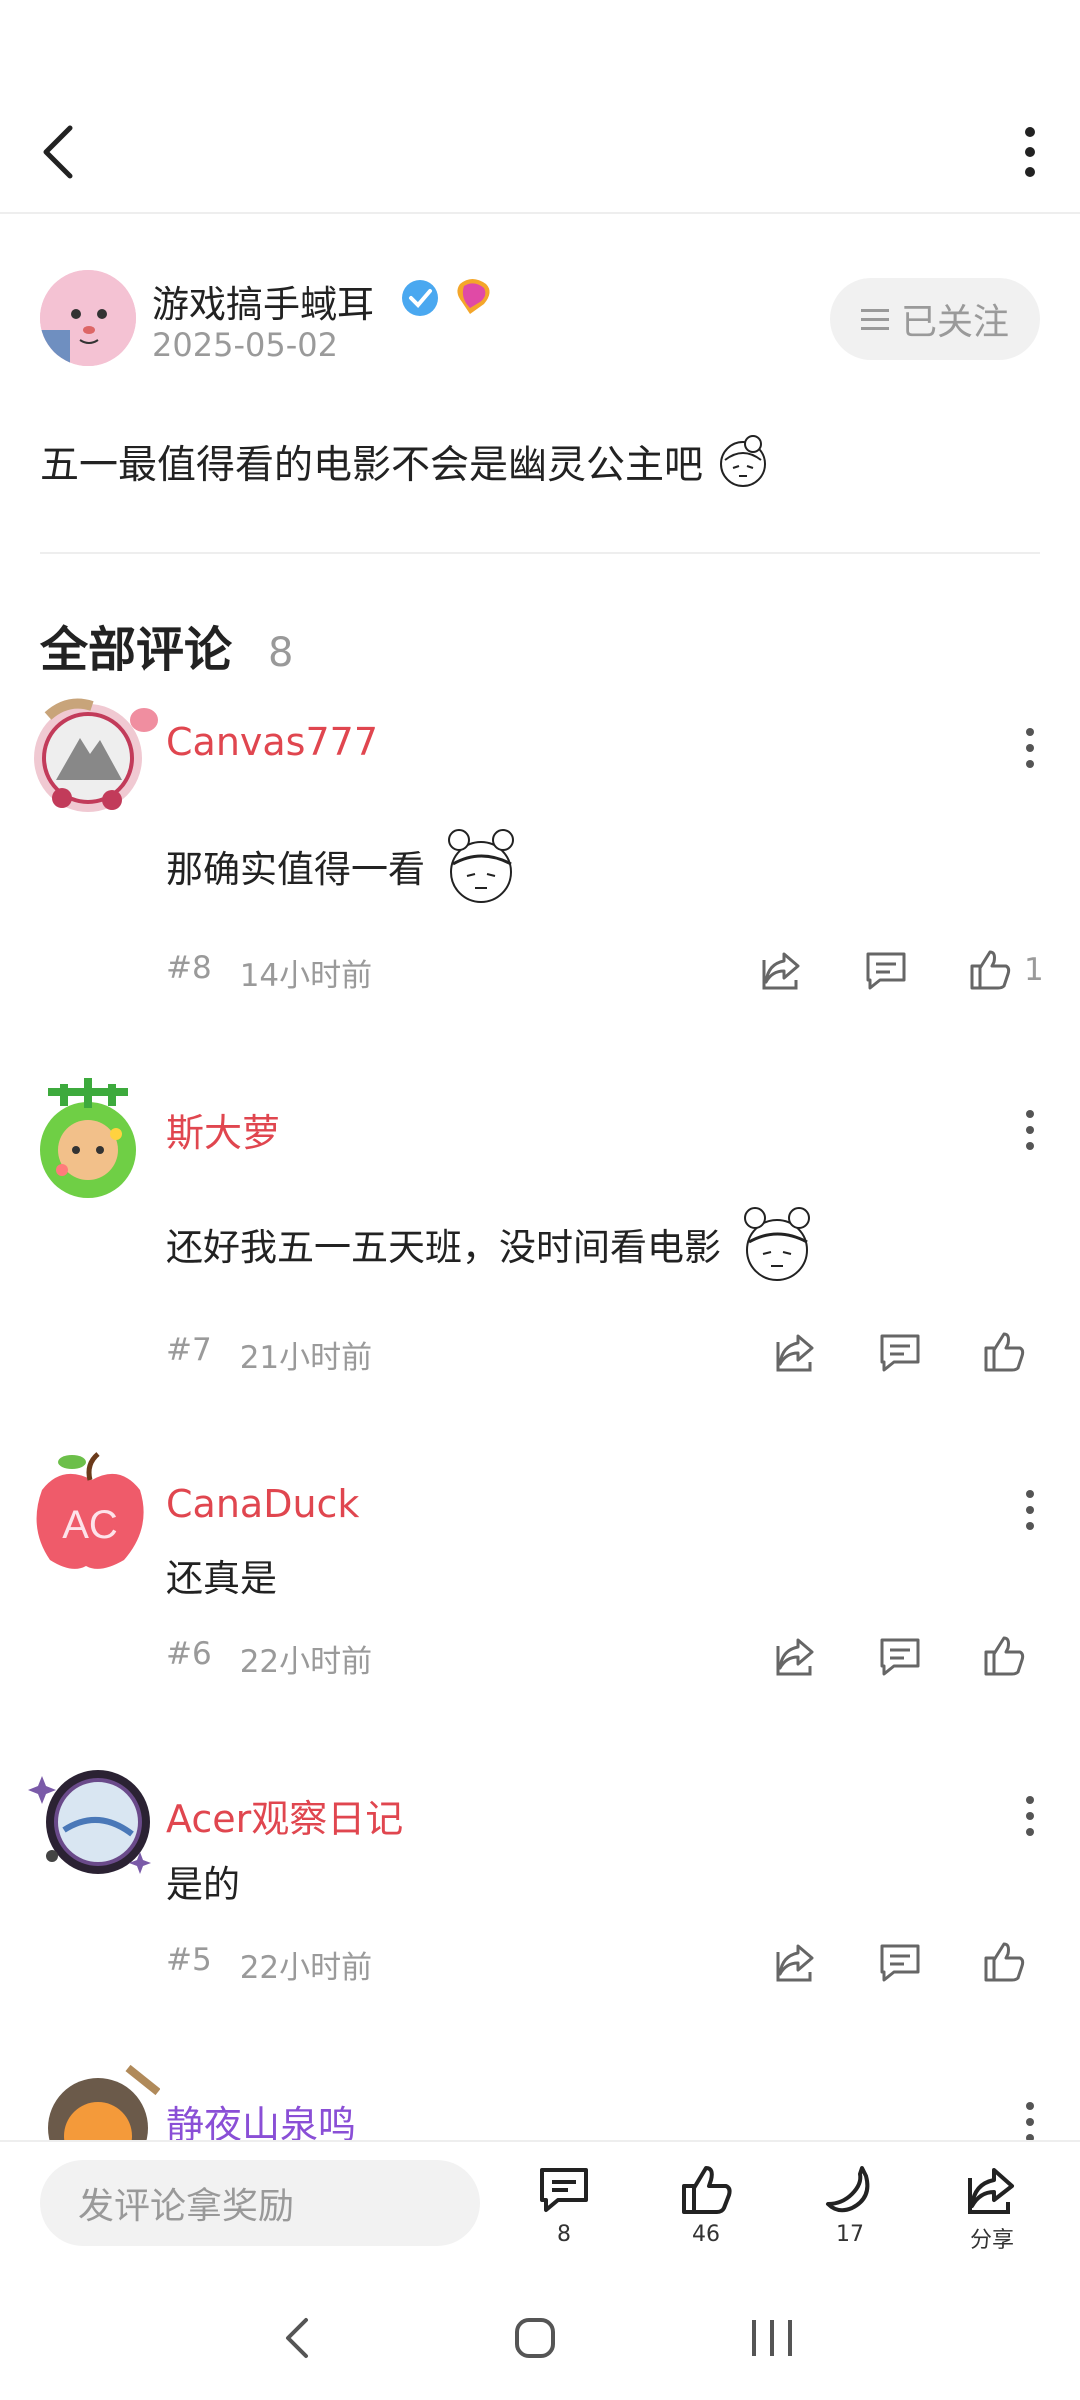  What do you see at coordinates (372, 465) in the screenshot?
I see `post-text: 五一最值得看的电影不会是幽灵公主吧` at bounding box center [372, 465].